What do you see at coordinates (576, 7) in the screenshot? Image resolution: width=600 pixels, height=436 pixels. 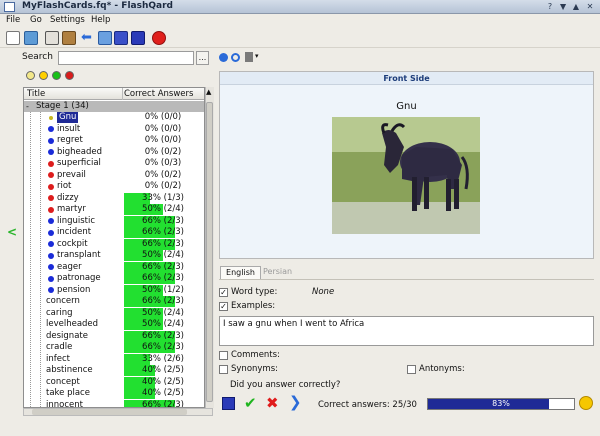 I see `maximize-icon: ▲` at bounding box center [576, 7].